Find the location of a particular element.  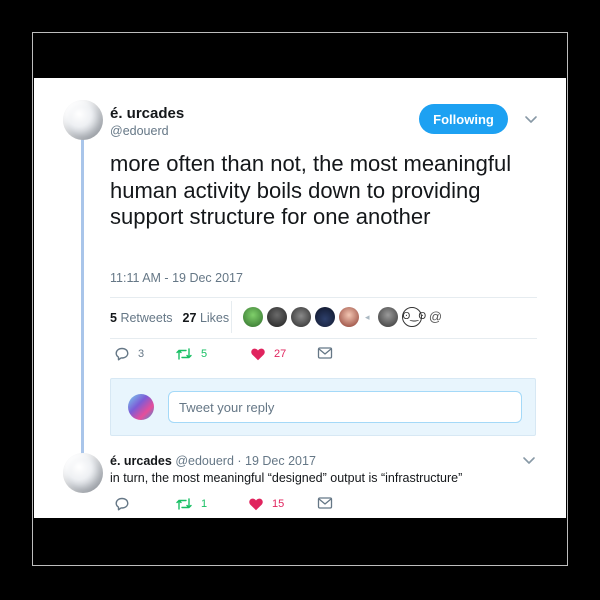

retweet-count: 1 is located at coordinates (204, 504).